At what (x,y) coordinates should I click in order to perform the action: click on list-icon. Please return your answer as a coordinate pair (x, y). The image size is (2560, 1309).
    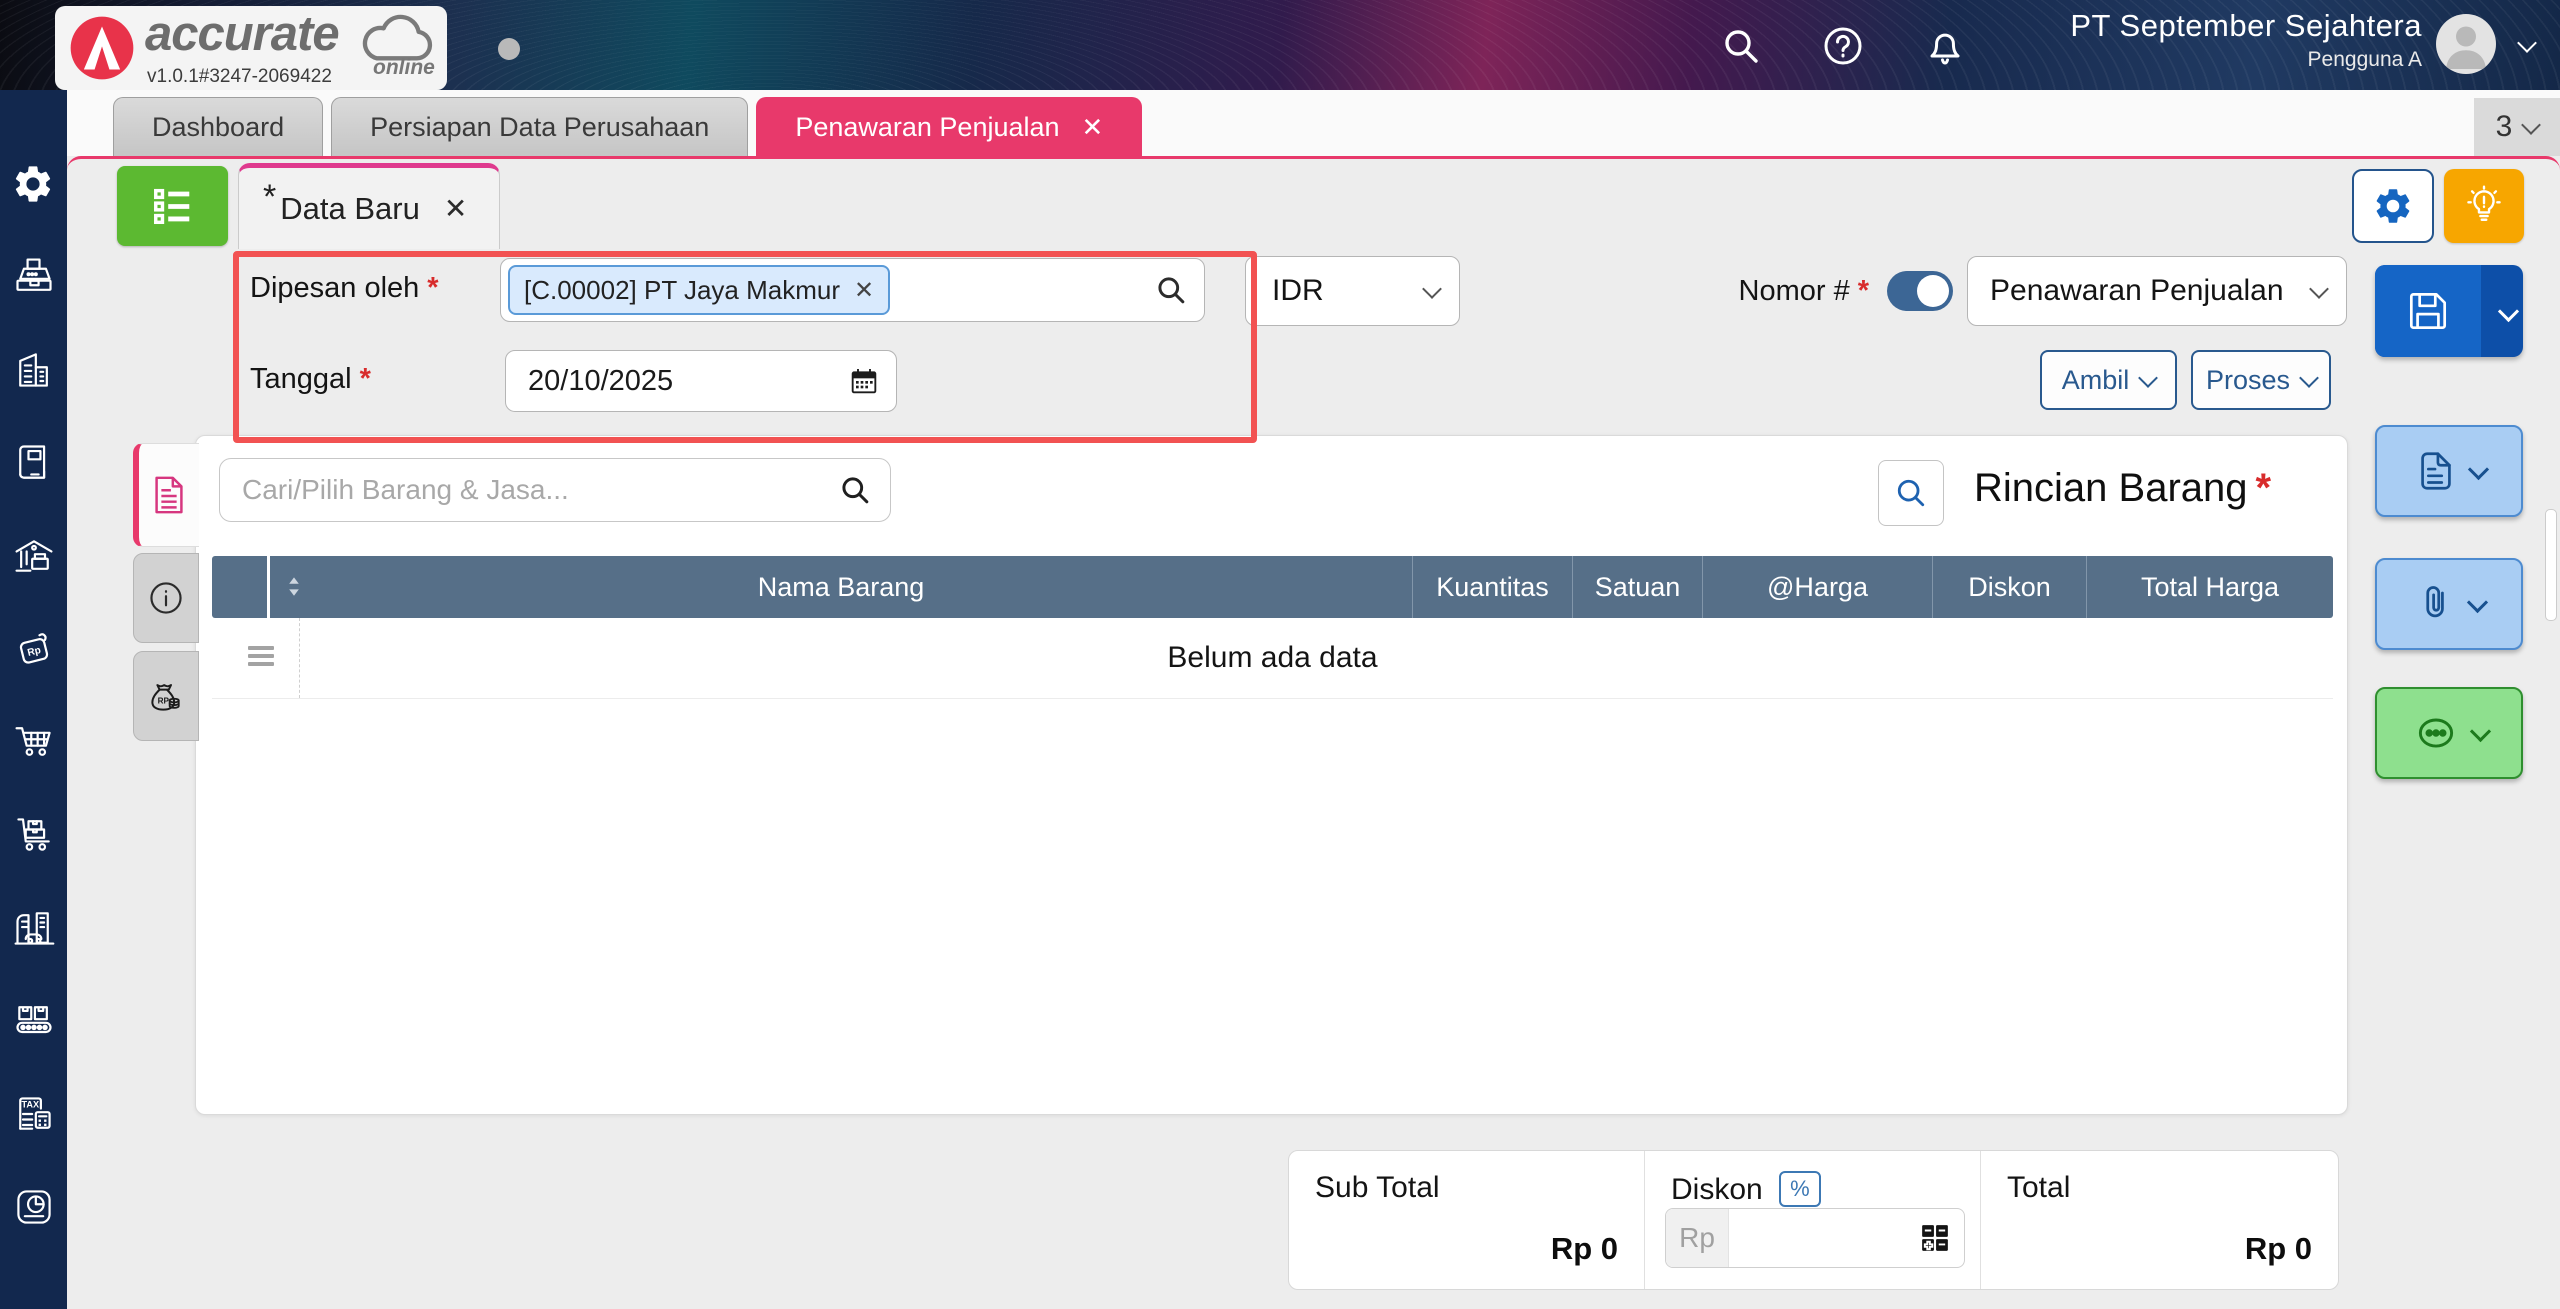
    Looking at the image, I should click on (171, 206).